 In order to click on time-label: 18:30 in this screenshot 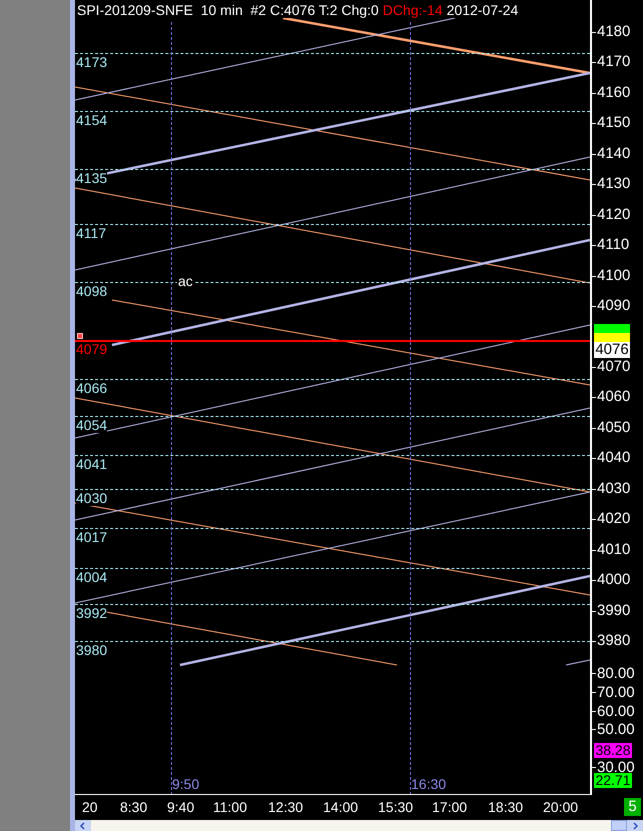, I will do `click(506, 807)`.